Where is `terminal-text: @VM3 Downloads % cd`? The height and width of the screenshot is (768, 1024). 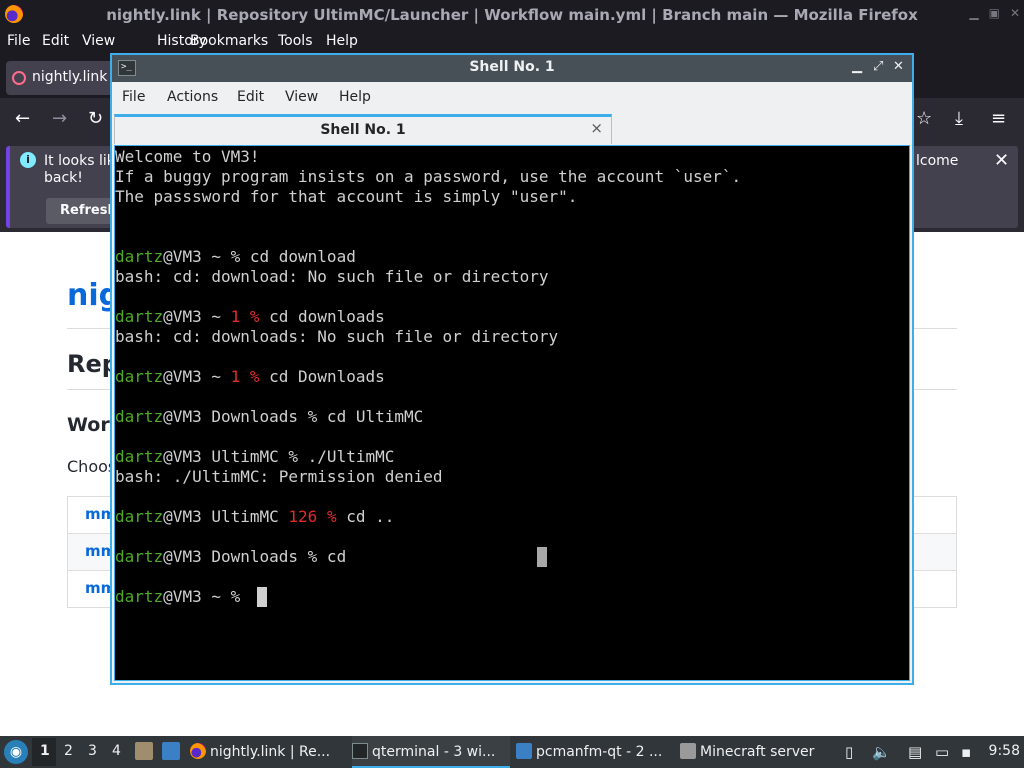 terminal-text: @VM3 Downloads % cd is located at coordinates (255, 556).